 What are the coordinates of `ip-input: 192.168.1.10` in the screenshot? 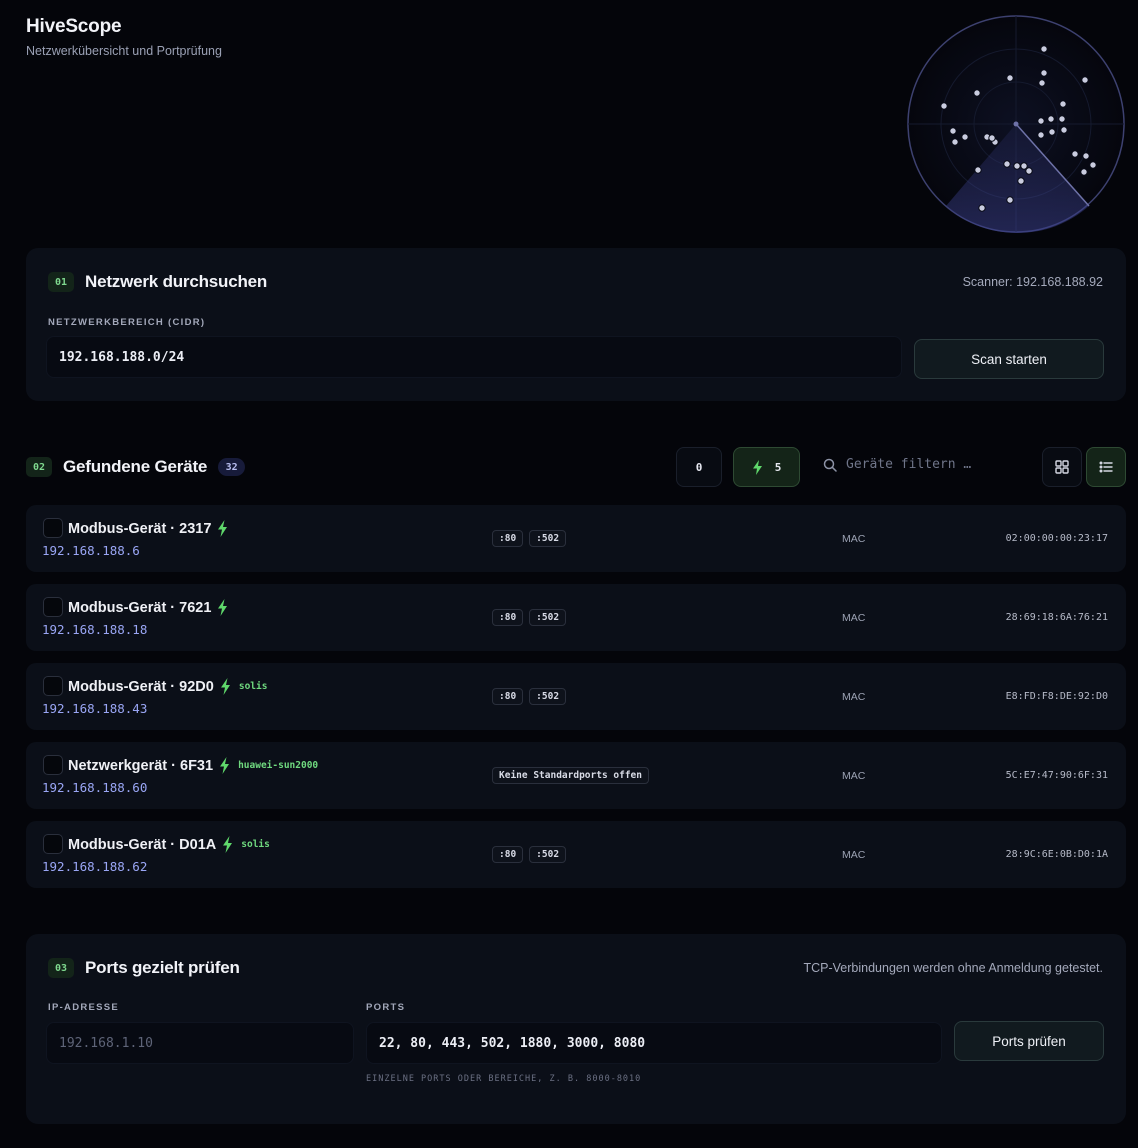 It's located at (200, 1043).